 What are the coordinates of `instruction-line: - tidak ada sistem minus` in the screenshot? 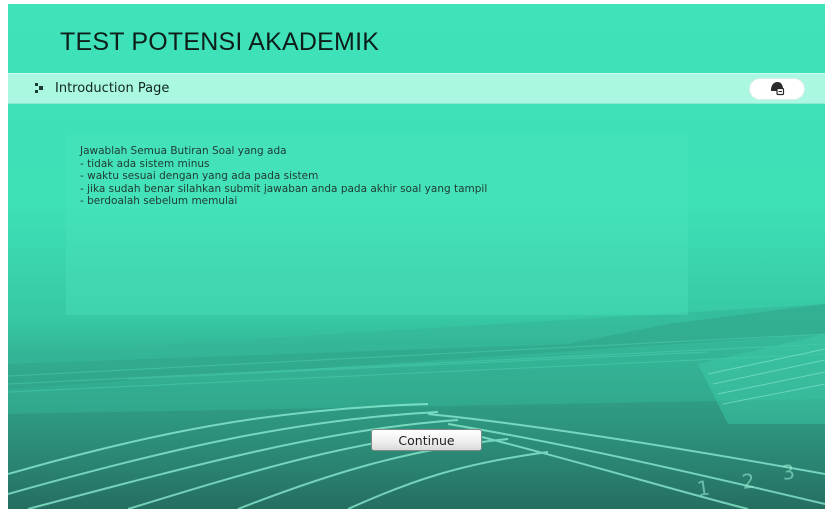 It's located at (145, 163).